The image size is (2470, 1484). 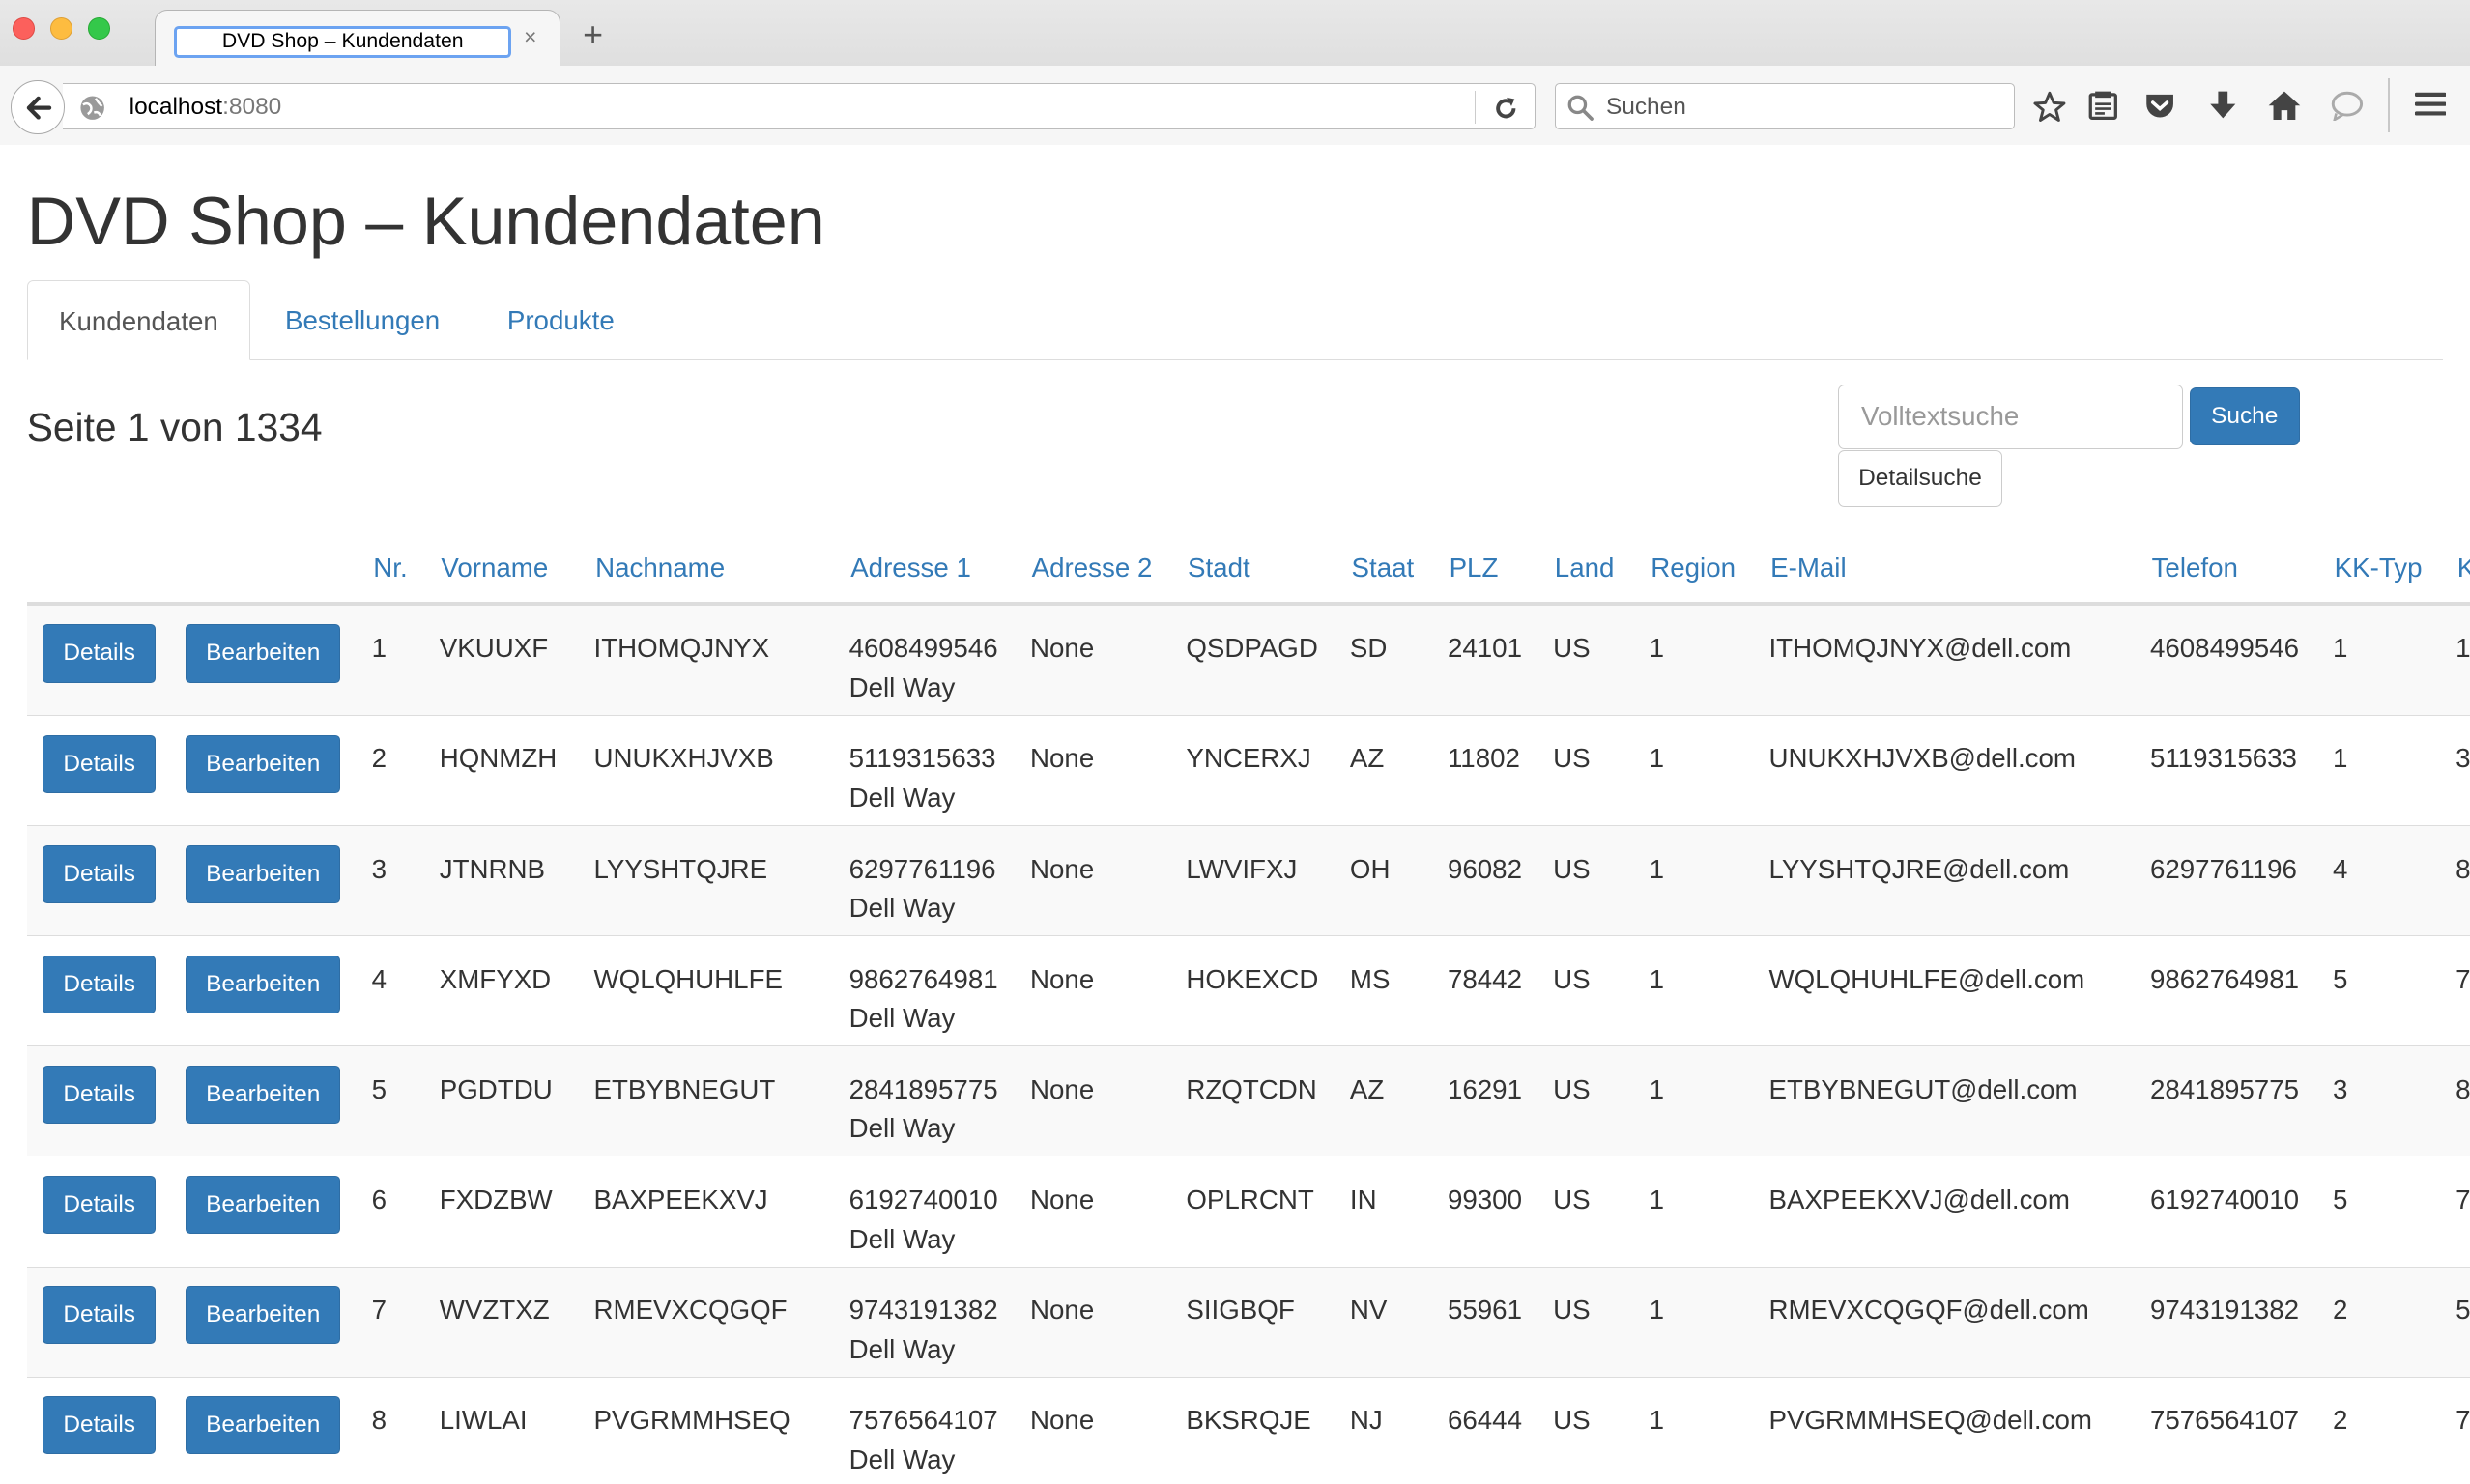 I want to click on cell-stadt: SIIGBQF, so click(x=1240, y=1309).